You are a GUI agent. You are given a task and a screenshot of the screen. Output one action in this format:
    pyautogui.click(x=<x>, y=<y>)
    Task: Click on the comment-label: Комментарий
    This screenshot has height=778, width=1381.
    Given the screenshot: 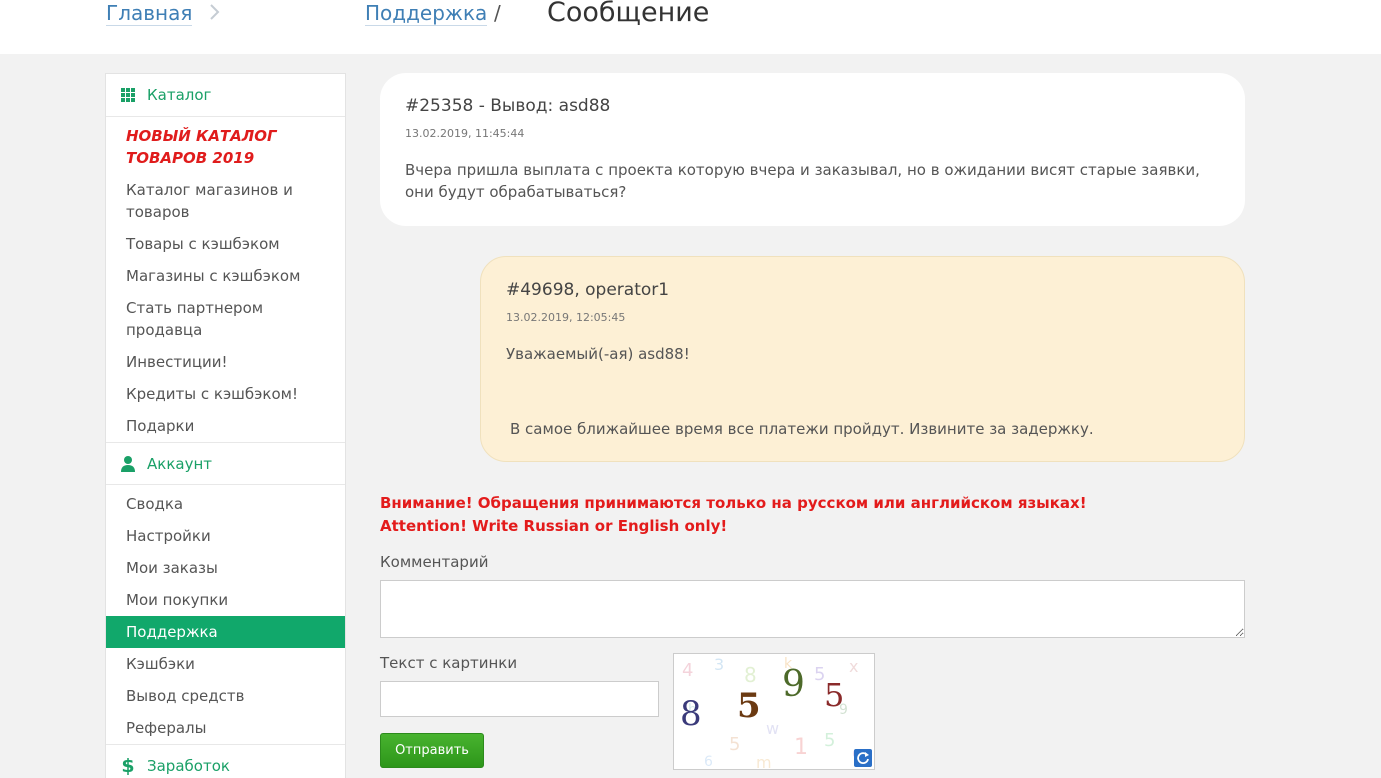 What is the action you would take?
    pyautogui.click(x=434, y=562)
    